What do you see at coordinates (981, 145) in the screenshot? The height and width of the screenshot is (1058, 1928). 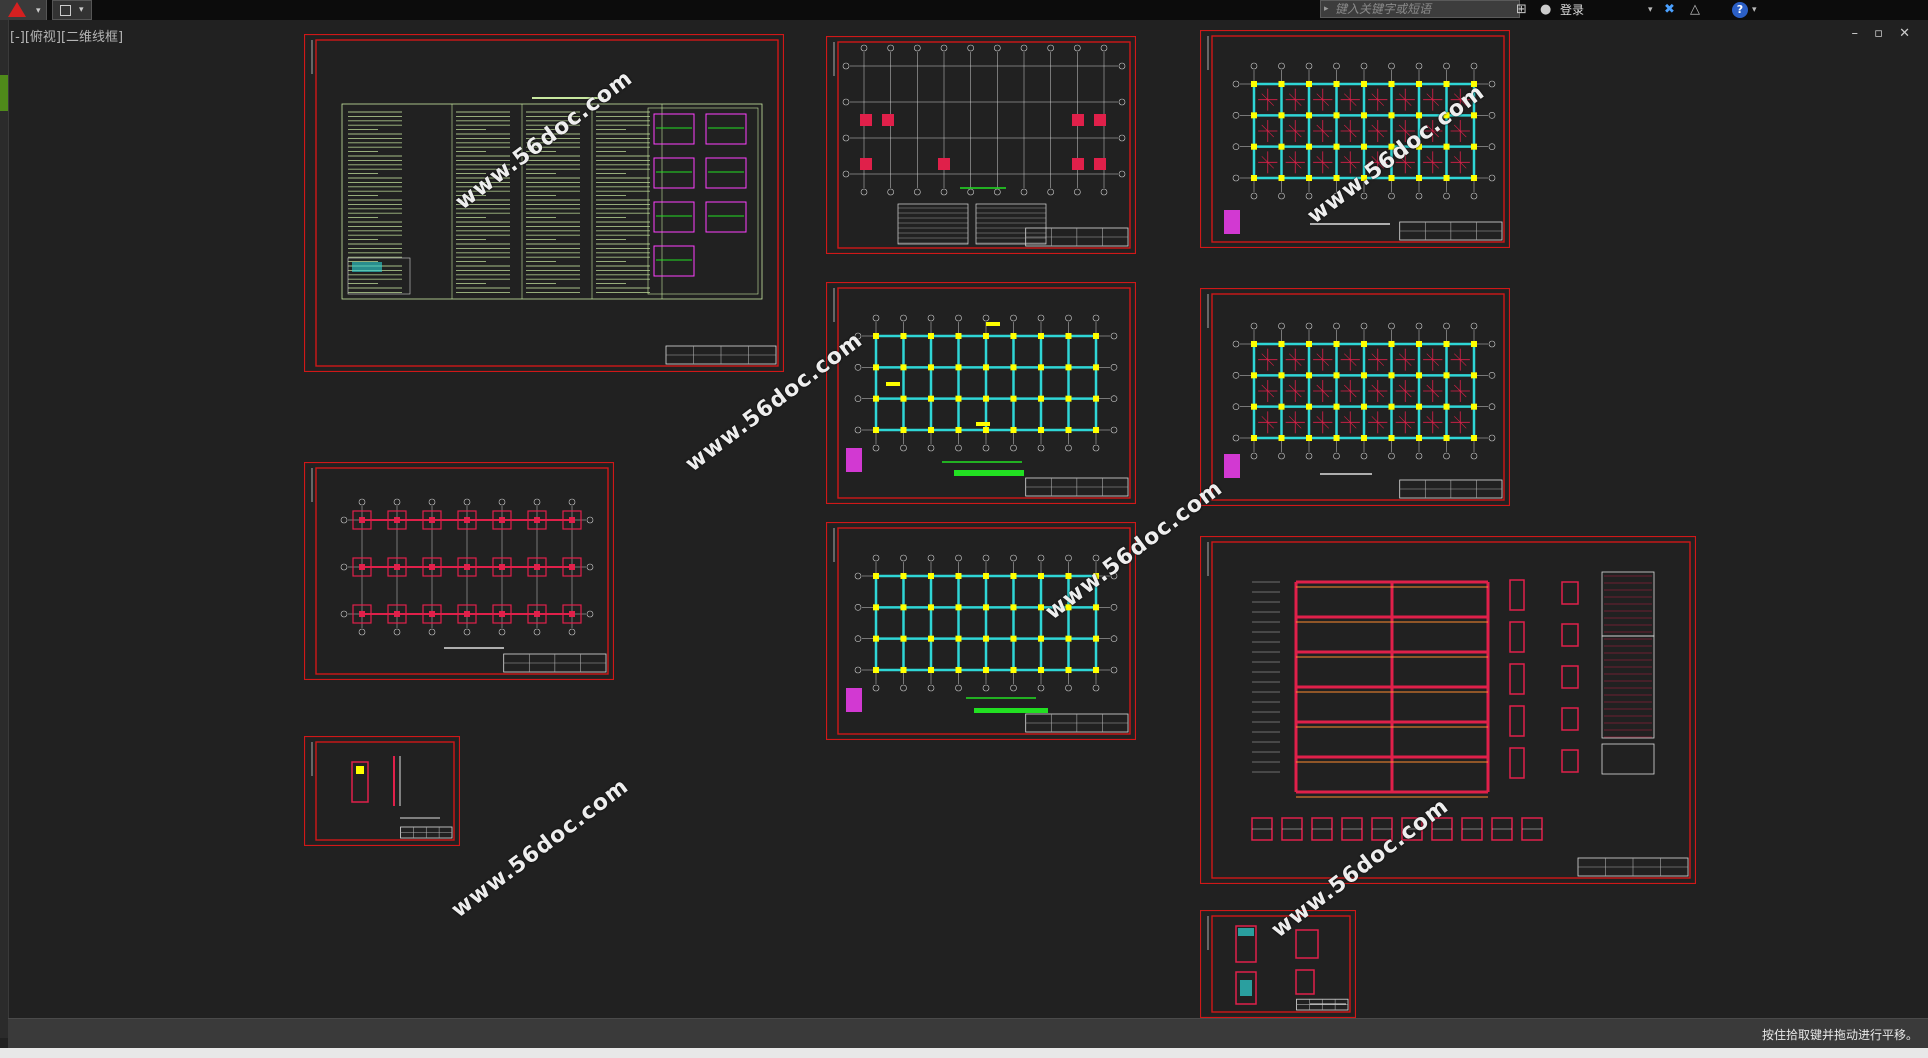 I see `drawing-sheet-pile-plan` at bounding box center [981, 145].